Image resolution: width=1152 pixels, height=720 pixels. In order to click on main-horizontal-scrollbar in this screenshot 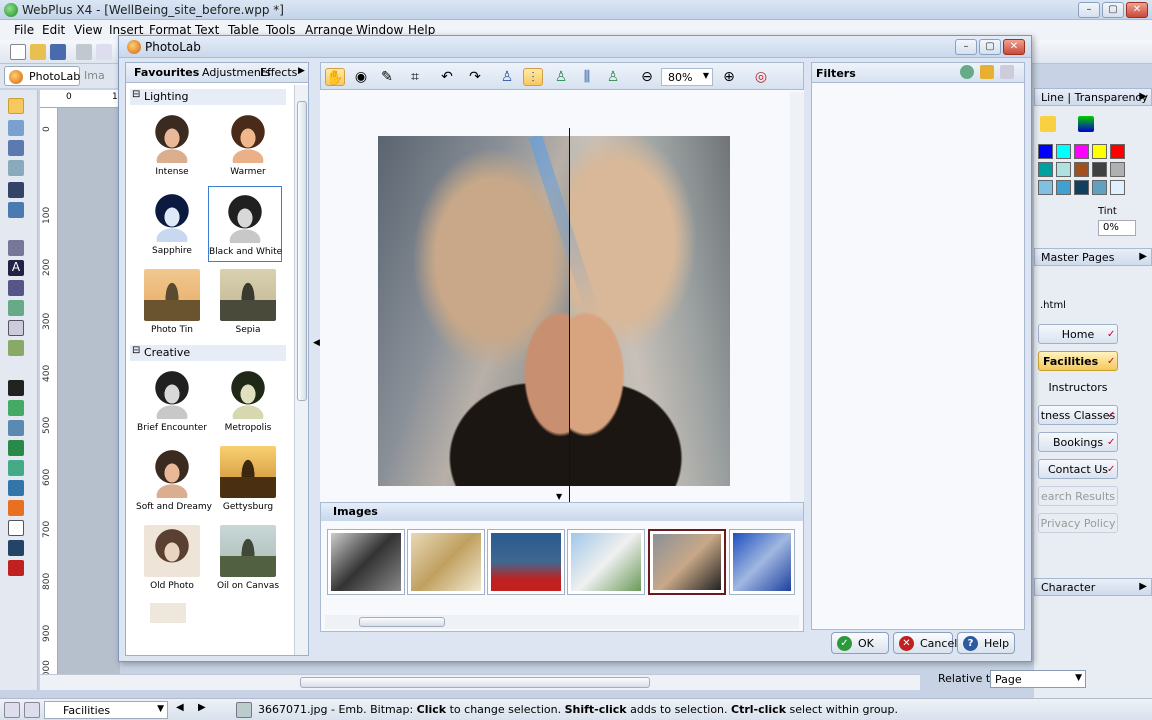, I will do `click(480, 682)`.